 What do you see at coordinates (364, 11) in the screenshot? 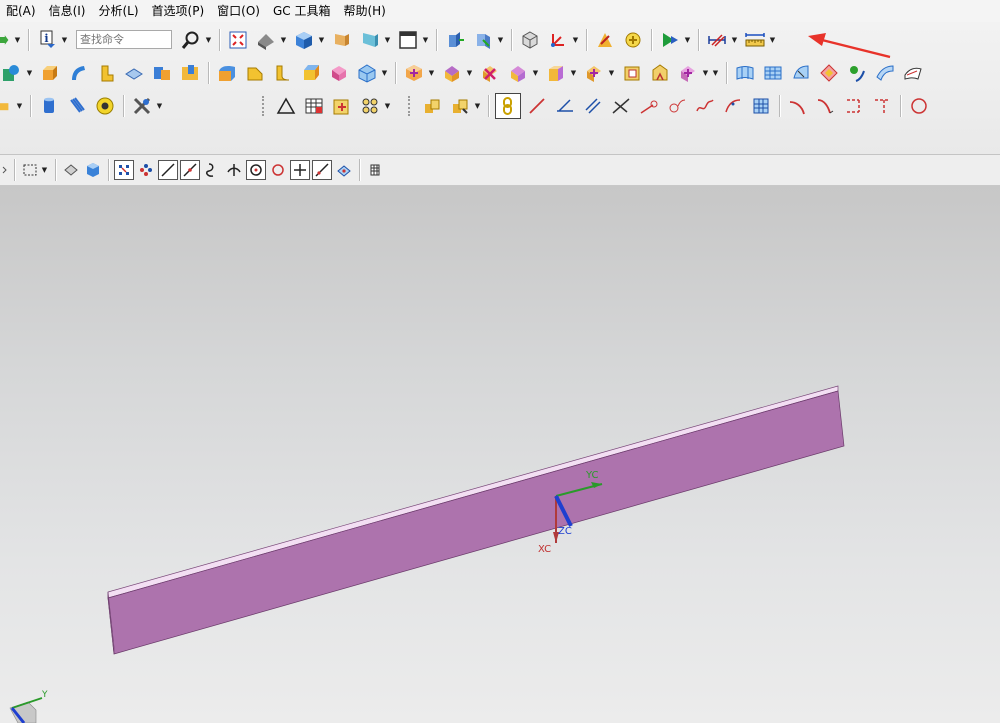
I see `menu-help: 帮助(H)` at bounding box center [364, 11].